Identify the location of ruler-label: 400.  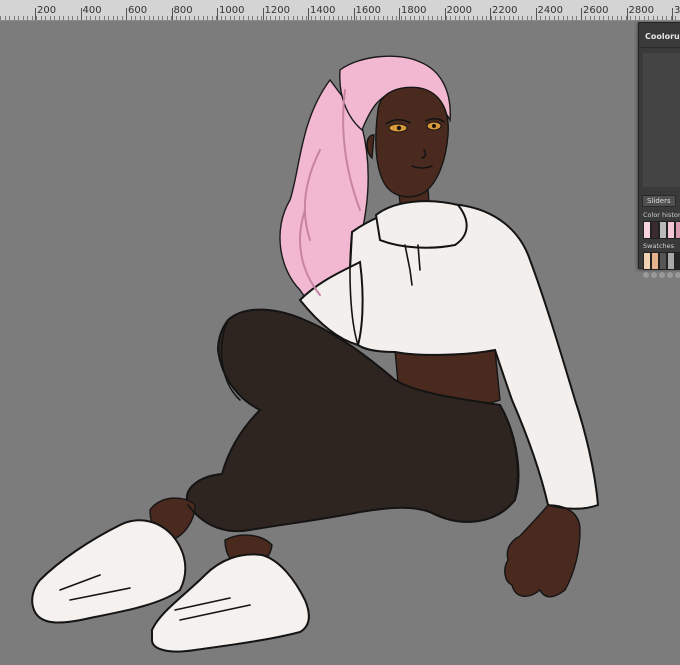
(92, 10).